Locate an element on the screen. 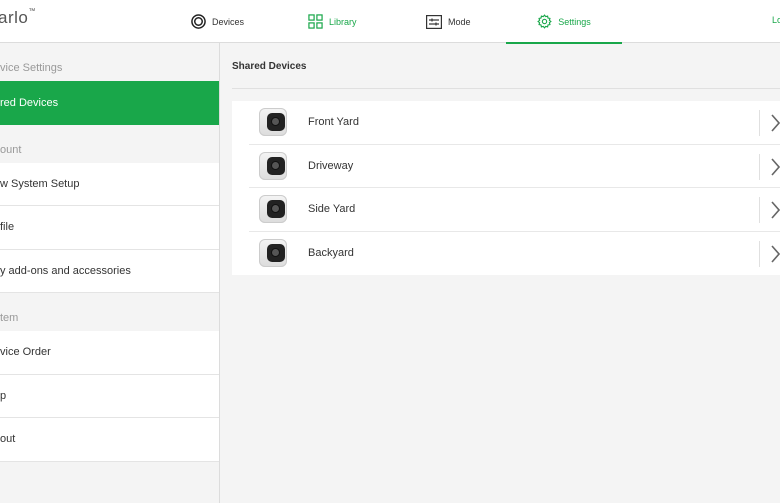 Image resolution: width=780 pixels, height=503 pixels. tab-library: Library is located at coordinates (332, 21).